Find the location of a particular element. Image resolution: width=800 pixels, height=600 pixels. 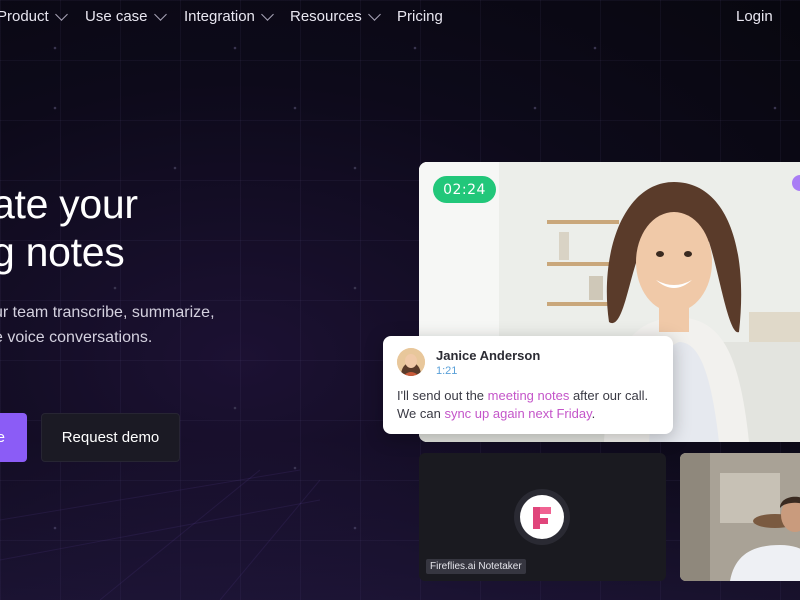

transcript-text-part: I'll send out the is located at coordinates (442, 395).